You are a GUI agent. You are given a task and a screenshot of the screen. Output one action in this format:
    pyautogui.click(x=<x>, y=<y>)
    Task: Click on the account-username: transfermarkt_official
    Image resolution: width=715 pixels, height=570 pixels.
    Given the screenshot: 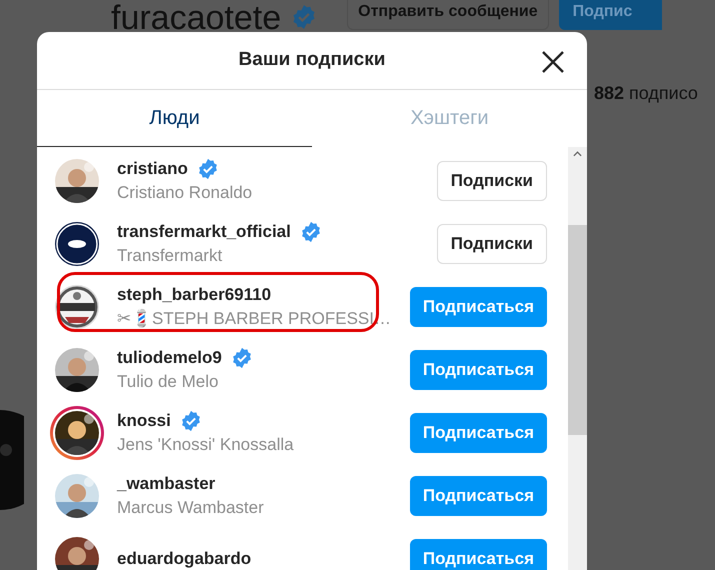 What is the action you would take?
    pyautogui.click(x=204, y=232)
    